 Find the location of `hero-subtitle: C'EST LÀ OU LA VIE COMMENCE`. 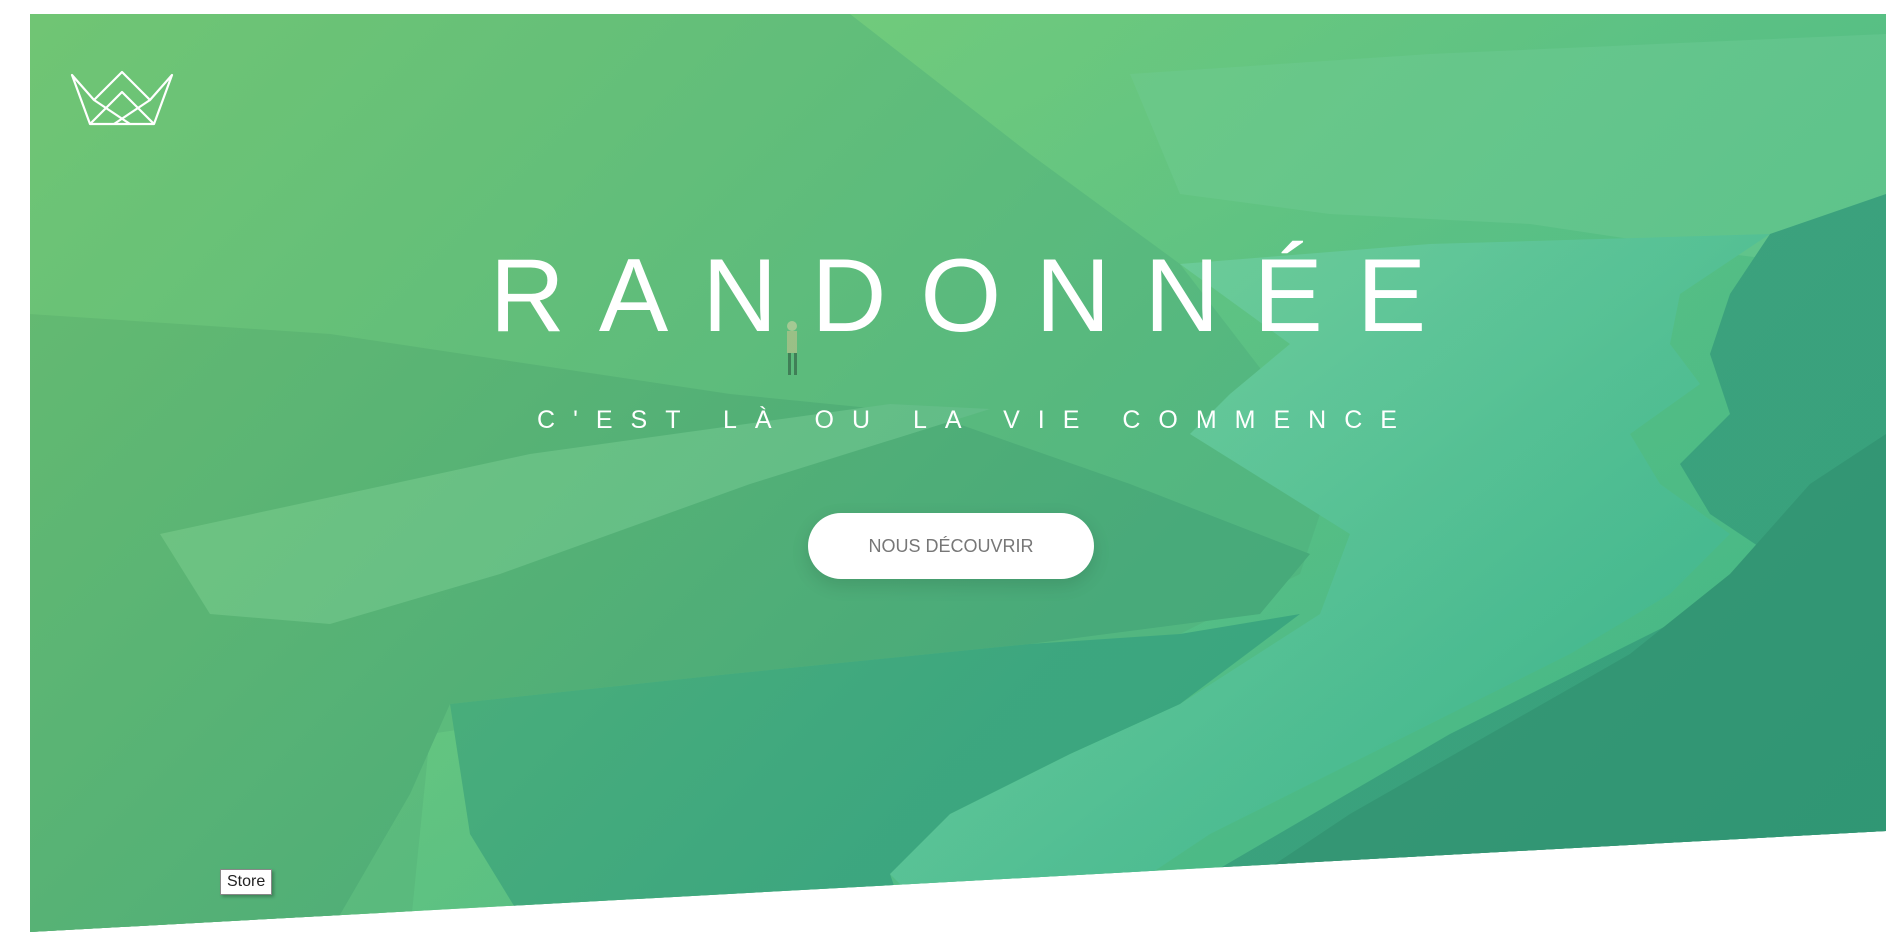

hero-subtitle: C'EST LÀ OU LA VIE COMMENCE is located at coordinates (976, 420).